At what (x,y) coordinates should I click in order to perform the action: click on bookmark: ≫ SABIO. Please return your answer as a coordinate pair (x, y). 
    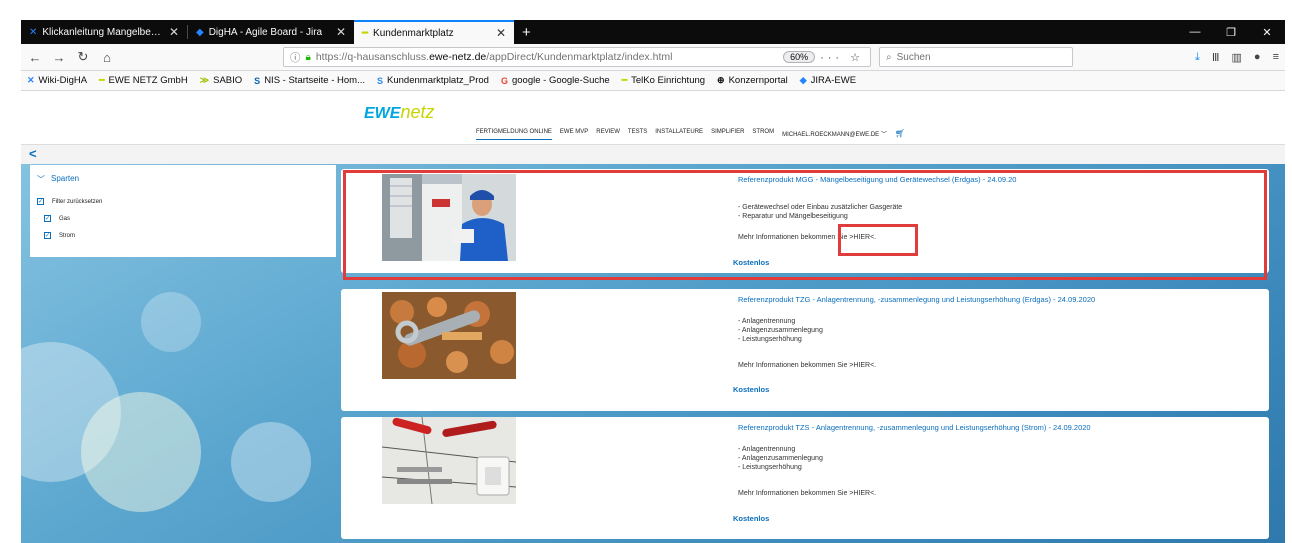
    Looking at the image, I should click on (221, 80).